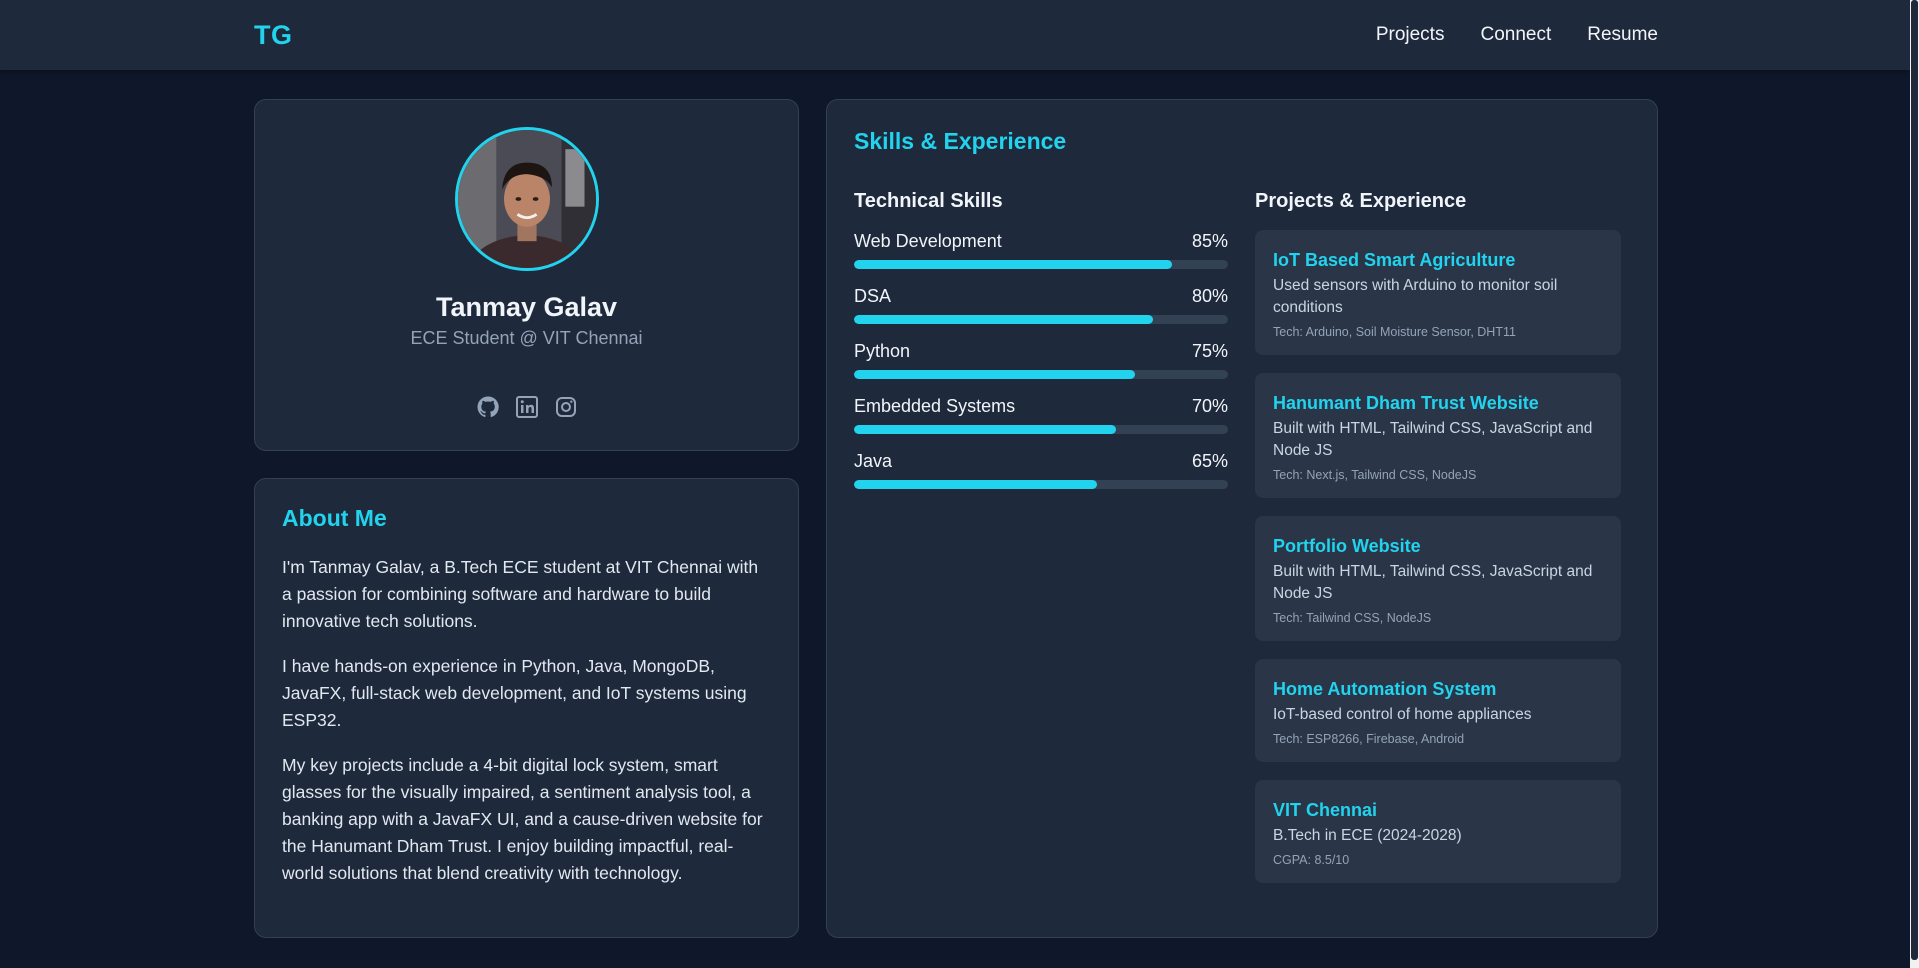 This screenshot has width=1919, height=968. What do you see at coordinates (1209, 296) in the screenshot?
I see `skill-percent: 80%` at bounding box center [1209, 296].